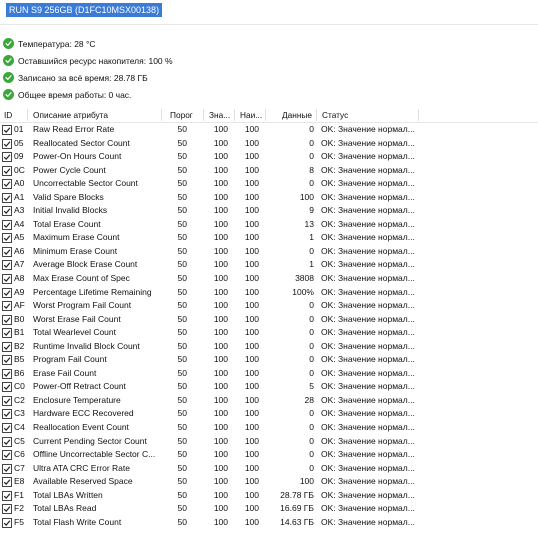 This screenshot has height=540, width=538. Describe the element at coordinates (181, 115) in the screenshot. I see `col-header-threshold: Порог` at that location.